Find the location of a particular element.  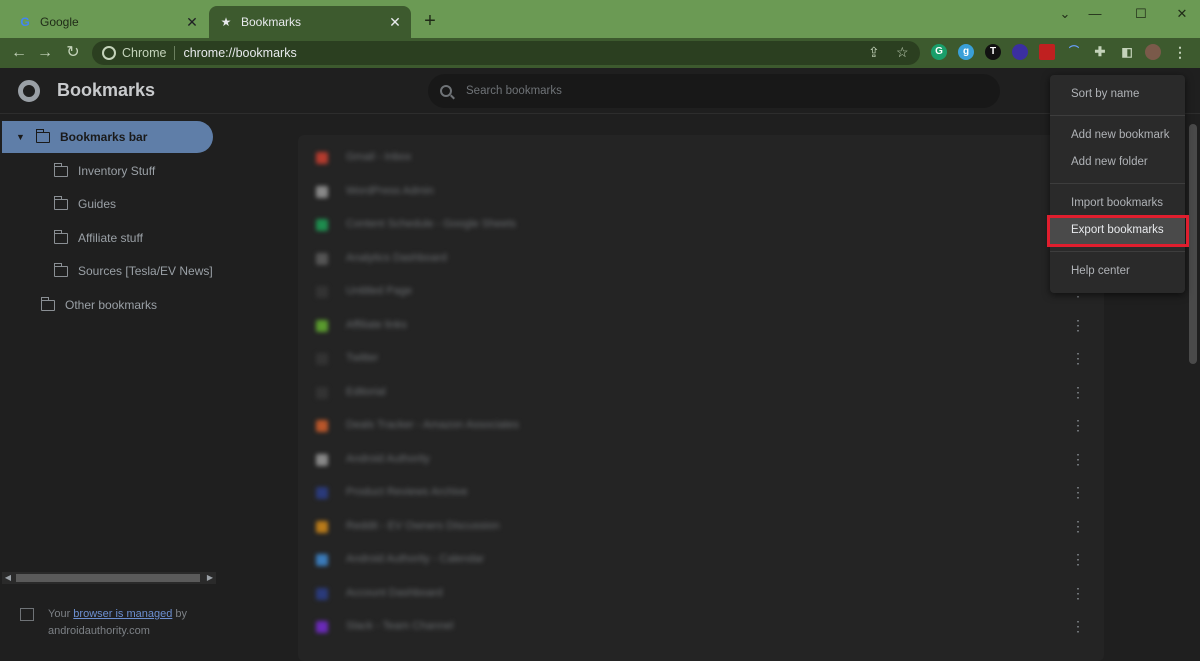

menu-item-add-new-bookmark: Add new bookmark is located at coordinates (1117, 135).